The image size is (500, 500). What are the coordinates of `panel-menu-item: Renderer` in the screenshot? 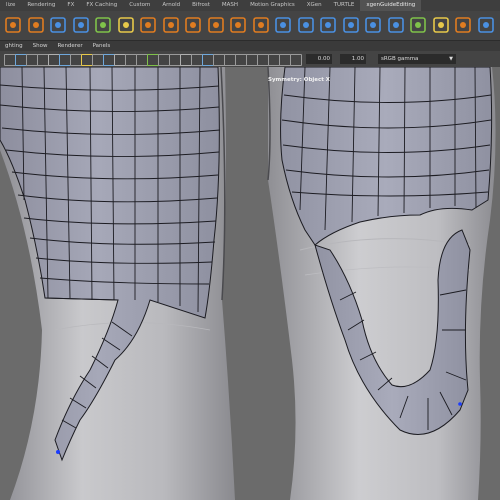 It's located at (69, 46).